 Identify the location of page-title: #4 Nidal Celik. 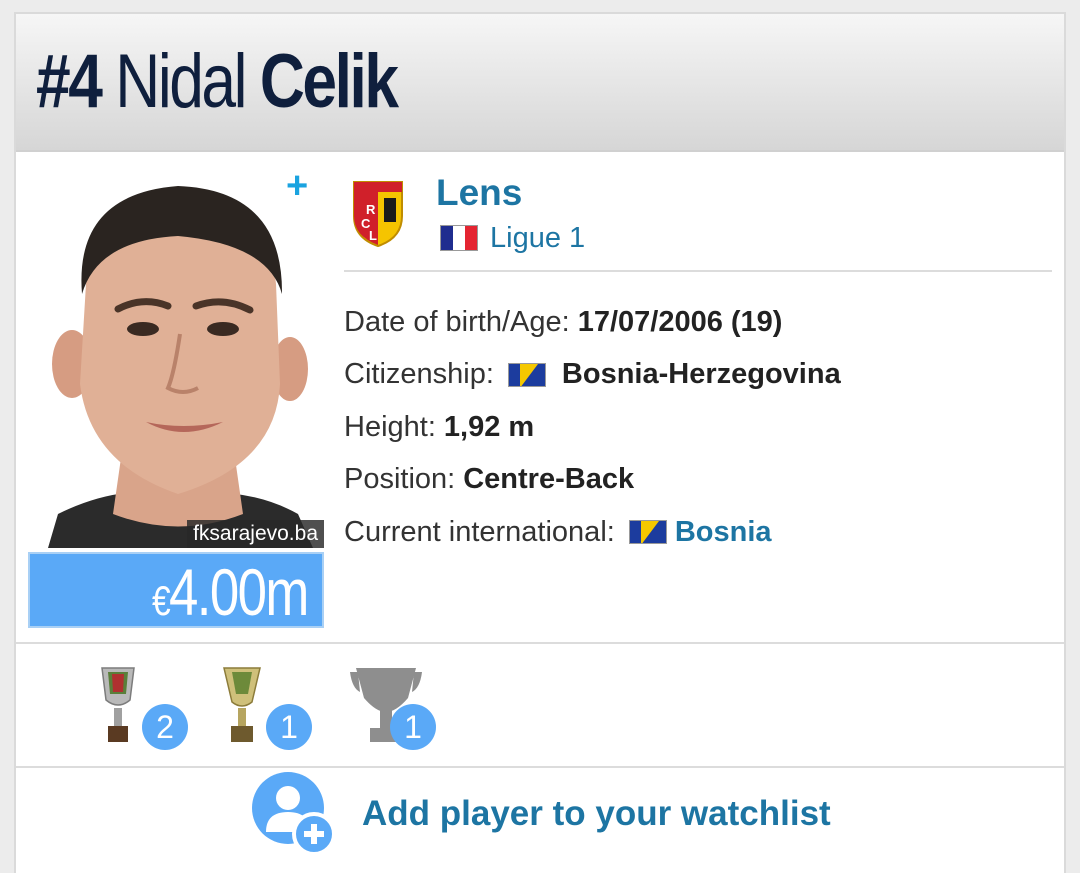
(217, 81).